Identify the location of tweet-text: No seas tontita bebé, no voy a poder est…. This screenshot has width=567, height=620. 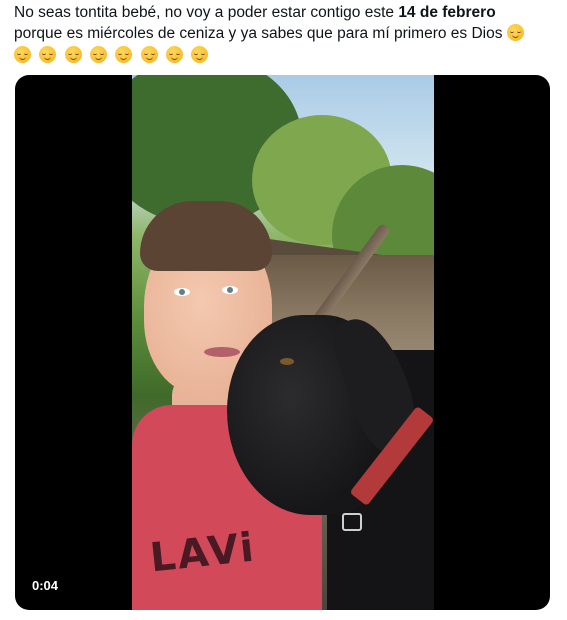
(284, 34).